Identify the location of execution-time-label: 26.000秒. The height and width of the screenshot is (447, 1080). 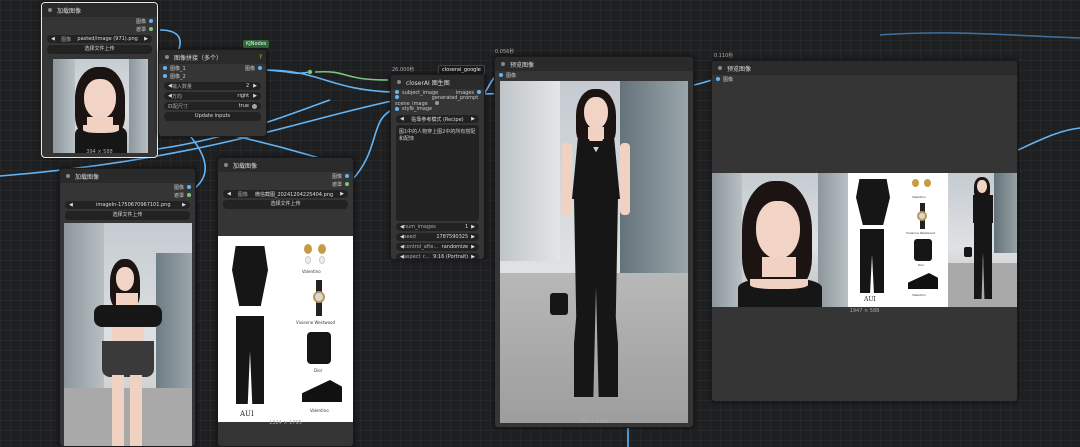
(403, 70).